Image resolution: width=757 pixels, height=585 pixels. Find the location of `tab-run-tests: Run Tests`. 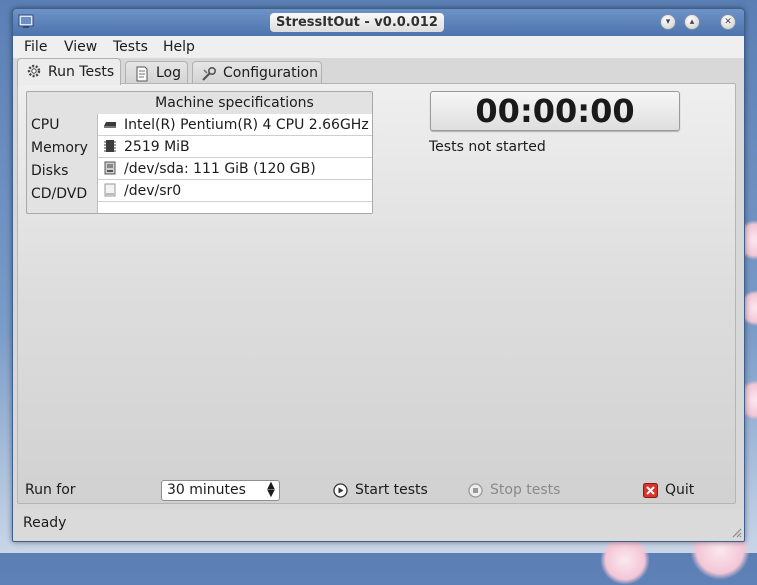

tab-run-tests: Run Tests is located at coordinates (69, 71).